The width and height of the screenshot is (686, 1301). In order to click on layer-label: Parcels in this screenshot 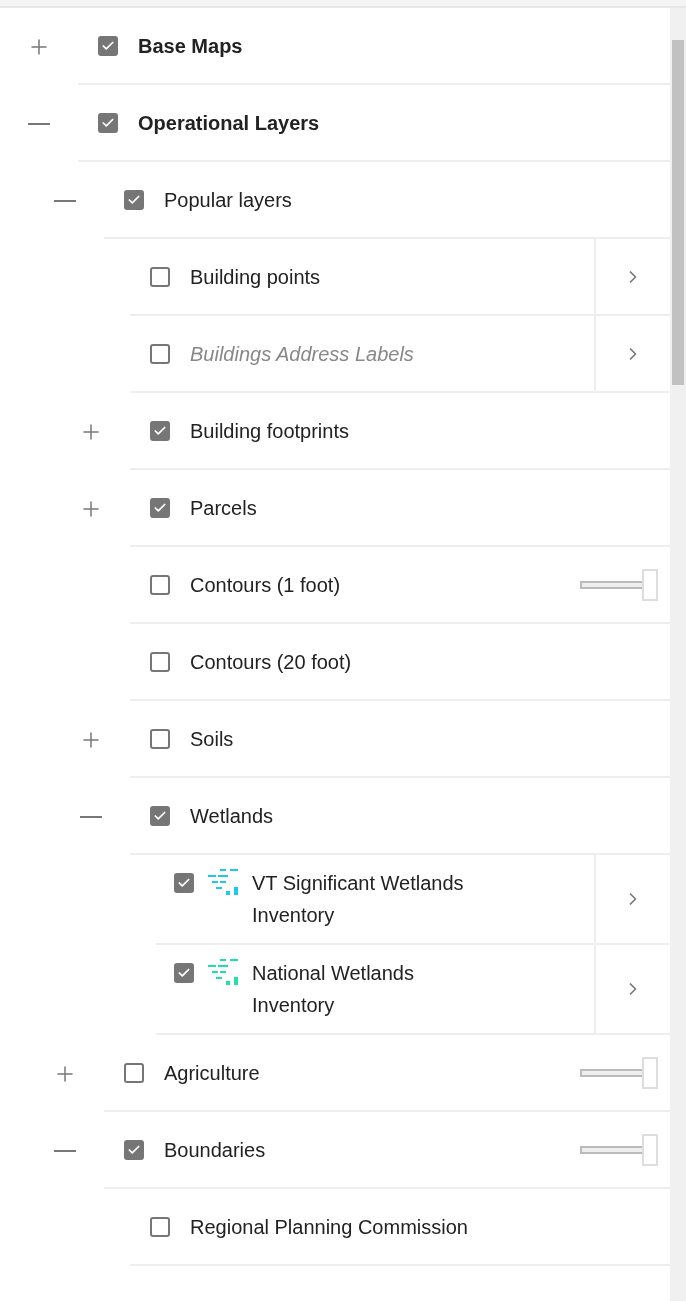, I will do `click(223, 507)`.